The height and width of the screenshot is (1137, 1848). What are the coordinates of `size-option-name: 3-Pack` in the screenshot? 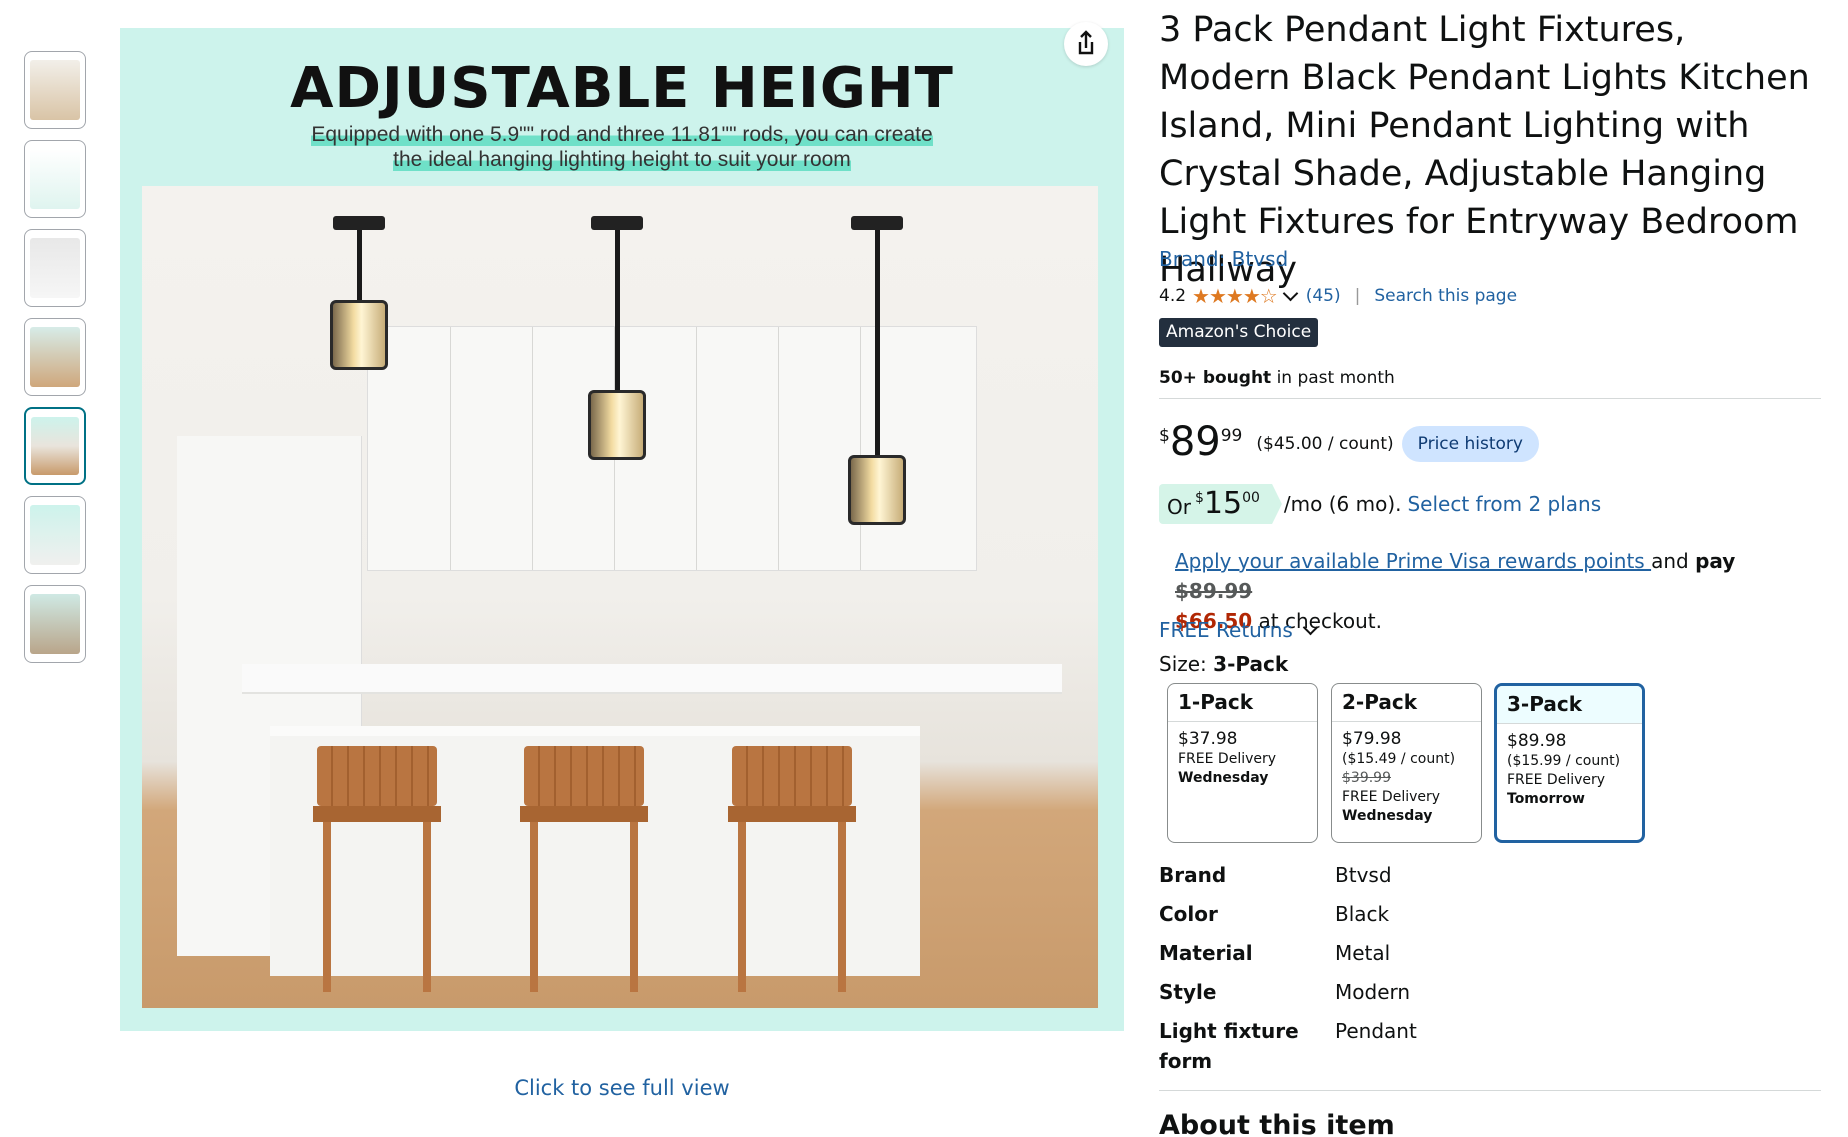 It's located at (1569, 705).